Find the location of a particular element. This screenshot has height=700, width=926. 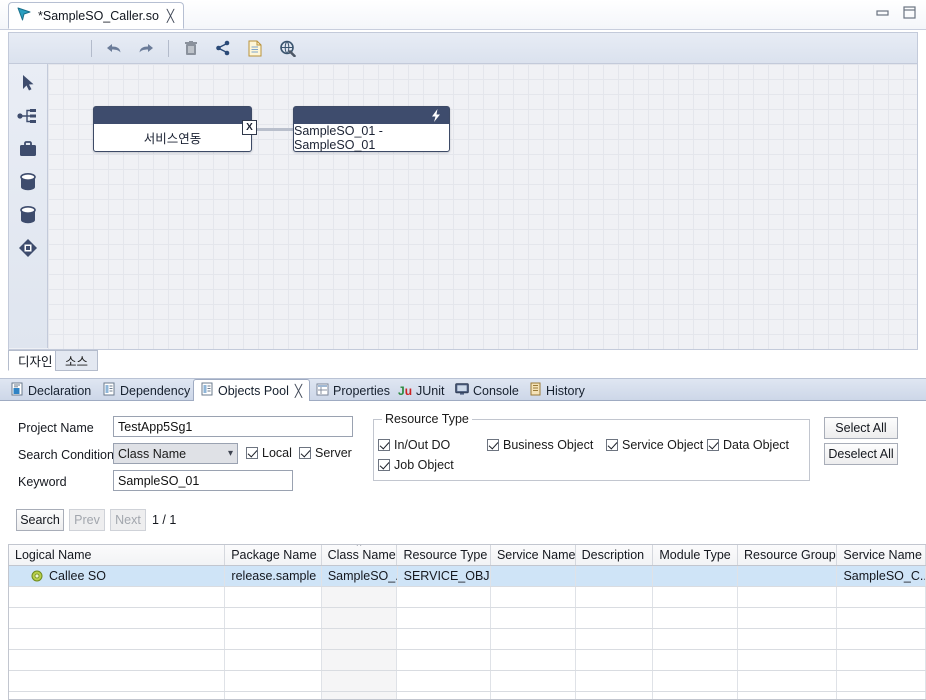

diagram-node-sampleso: SampleSO_01 - SampleSO_01 is located at coordinates (371, 129).